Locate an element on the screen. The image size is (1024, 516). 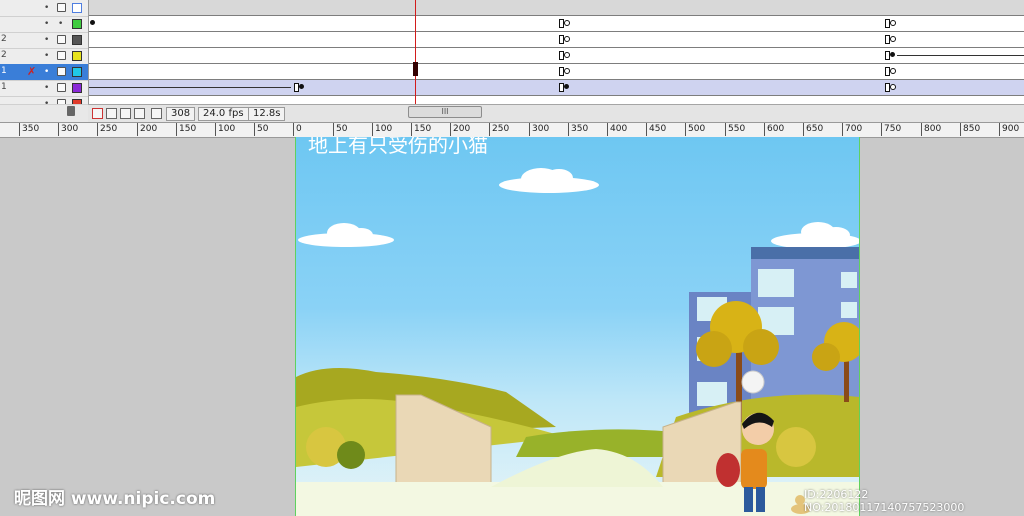
ruler-label: 400 is located at coordinates (619, 129).